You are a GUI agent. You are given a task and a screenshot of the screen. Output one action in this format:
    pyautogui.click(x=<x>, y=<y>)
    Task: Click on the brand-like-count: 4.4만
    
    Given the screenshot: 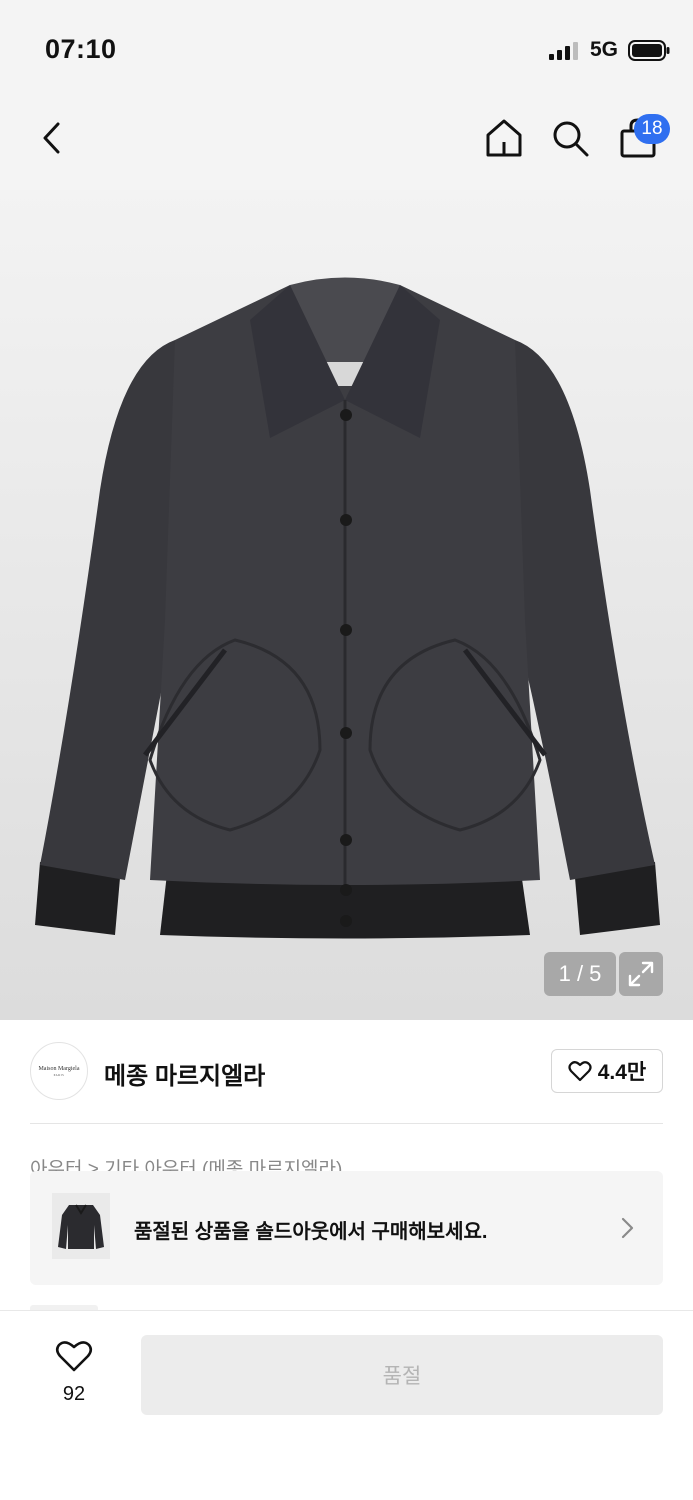 What is the action you would take?
    pyautogui.click(x=622, y=1072)
    